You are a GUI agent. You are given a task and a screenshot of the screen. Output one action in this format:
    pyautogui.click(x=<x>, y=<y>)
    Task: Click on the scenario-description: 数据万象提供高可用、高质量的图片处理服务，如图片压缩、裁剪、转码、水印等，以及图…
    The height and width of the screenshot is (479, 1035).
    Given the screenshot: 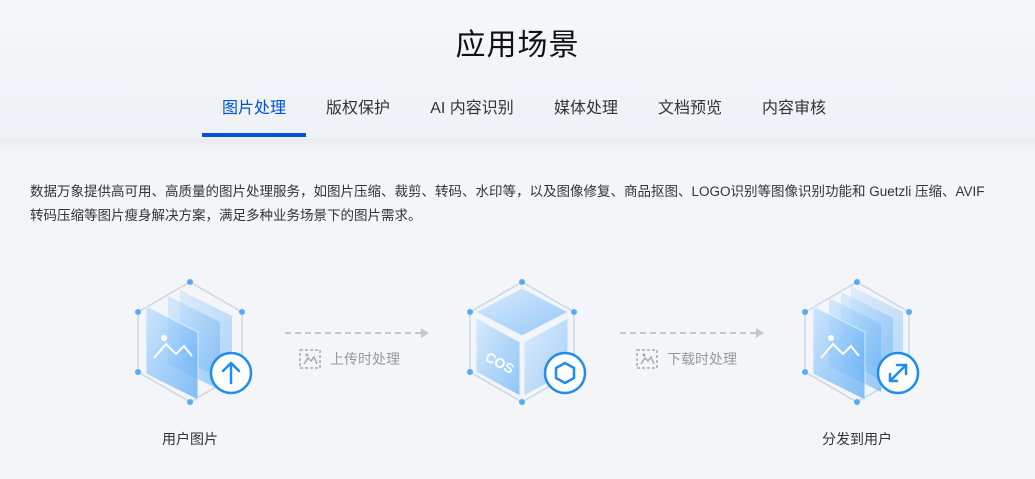 What is the action you would take?
    pyautogui.click(x=525, y=204)
    